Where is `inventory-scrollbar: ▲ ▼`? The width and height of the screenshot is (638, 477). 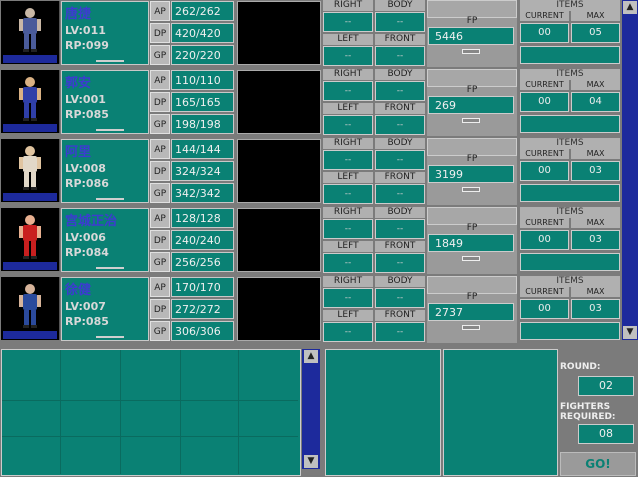
inventory-scrollbar: ▲ ▼ is located at coordinates (311, 409).